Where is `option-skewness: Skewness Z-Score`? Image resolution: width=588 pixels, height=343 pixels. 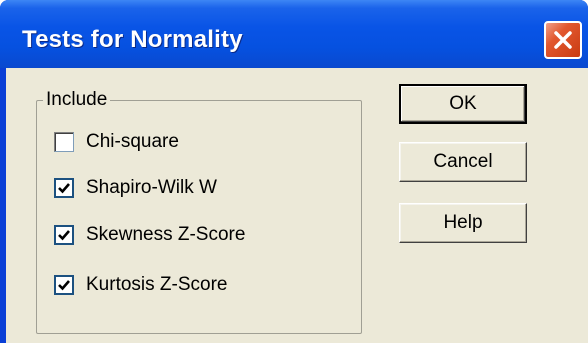 option-skewness: Skewness Z-Score is located at coordinates (149, 235).